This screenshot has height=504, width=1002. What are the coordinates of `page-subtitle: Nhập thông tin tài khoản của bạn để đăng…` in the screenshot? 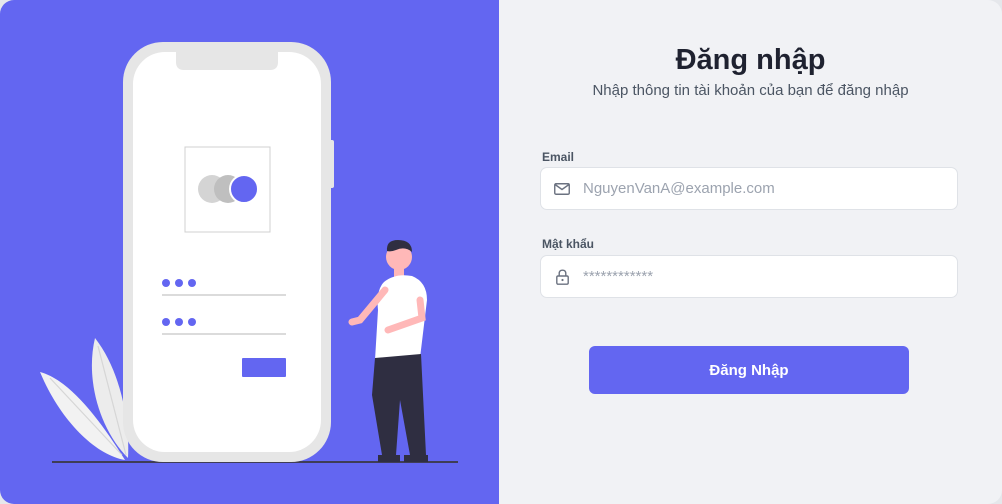 It's located at (750, 90).